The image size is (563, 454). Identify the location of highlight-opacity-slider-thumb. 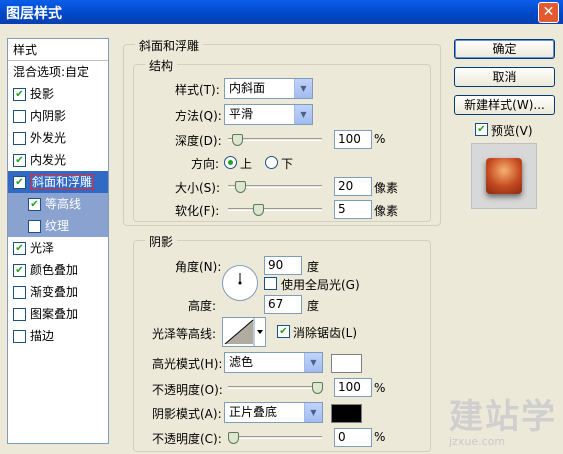
(317, 388).